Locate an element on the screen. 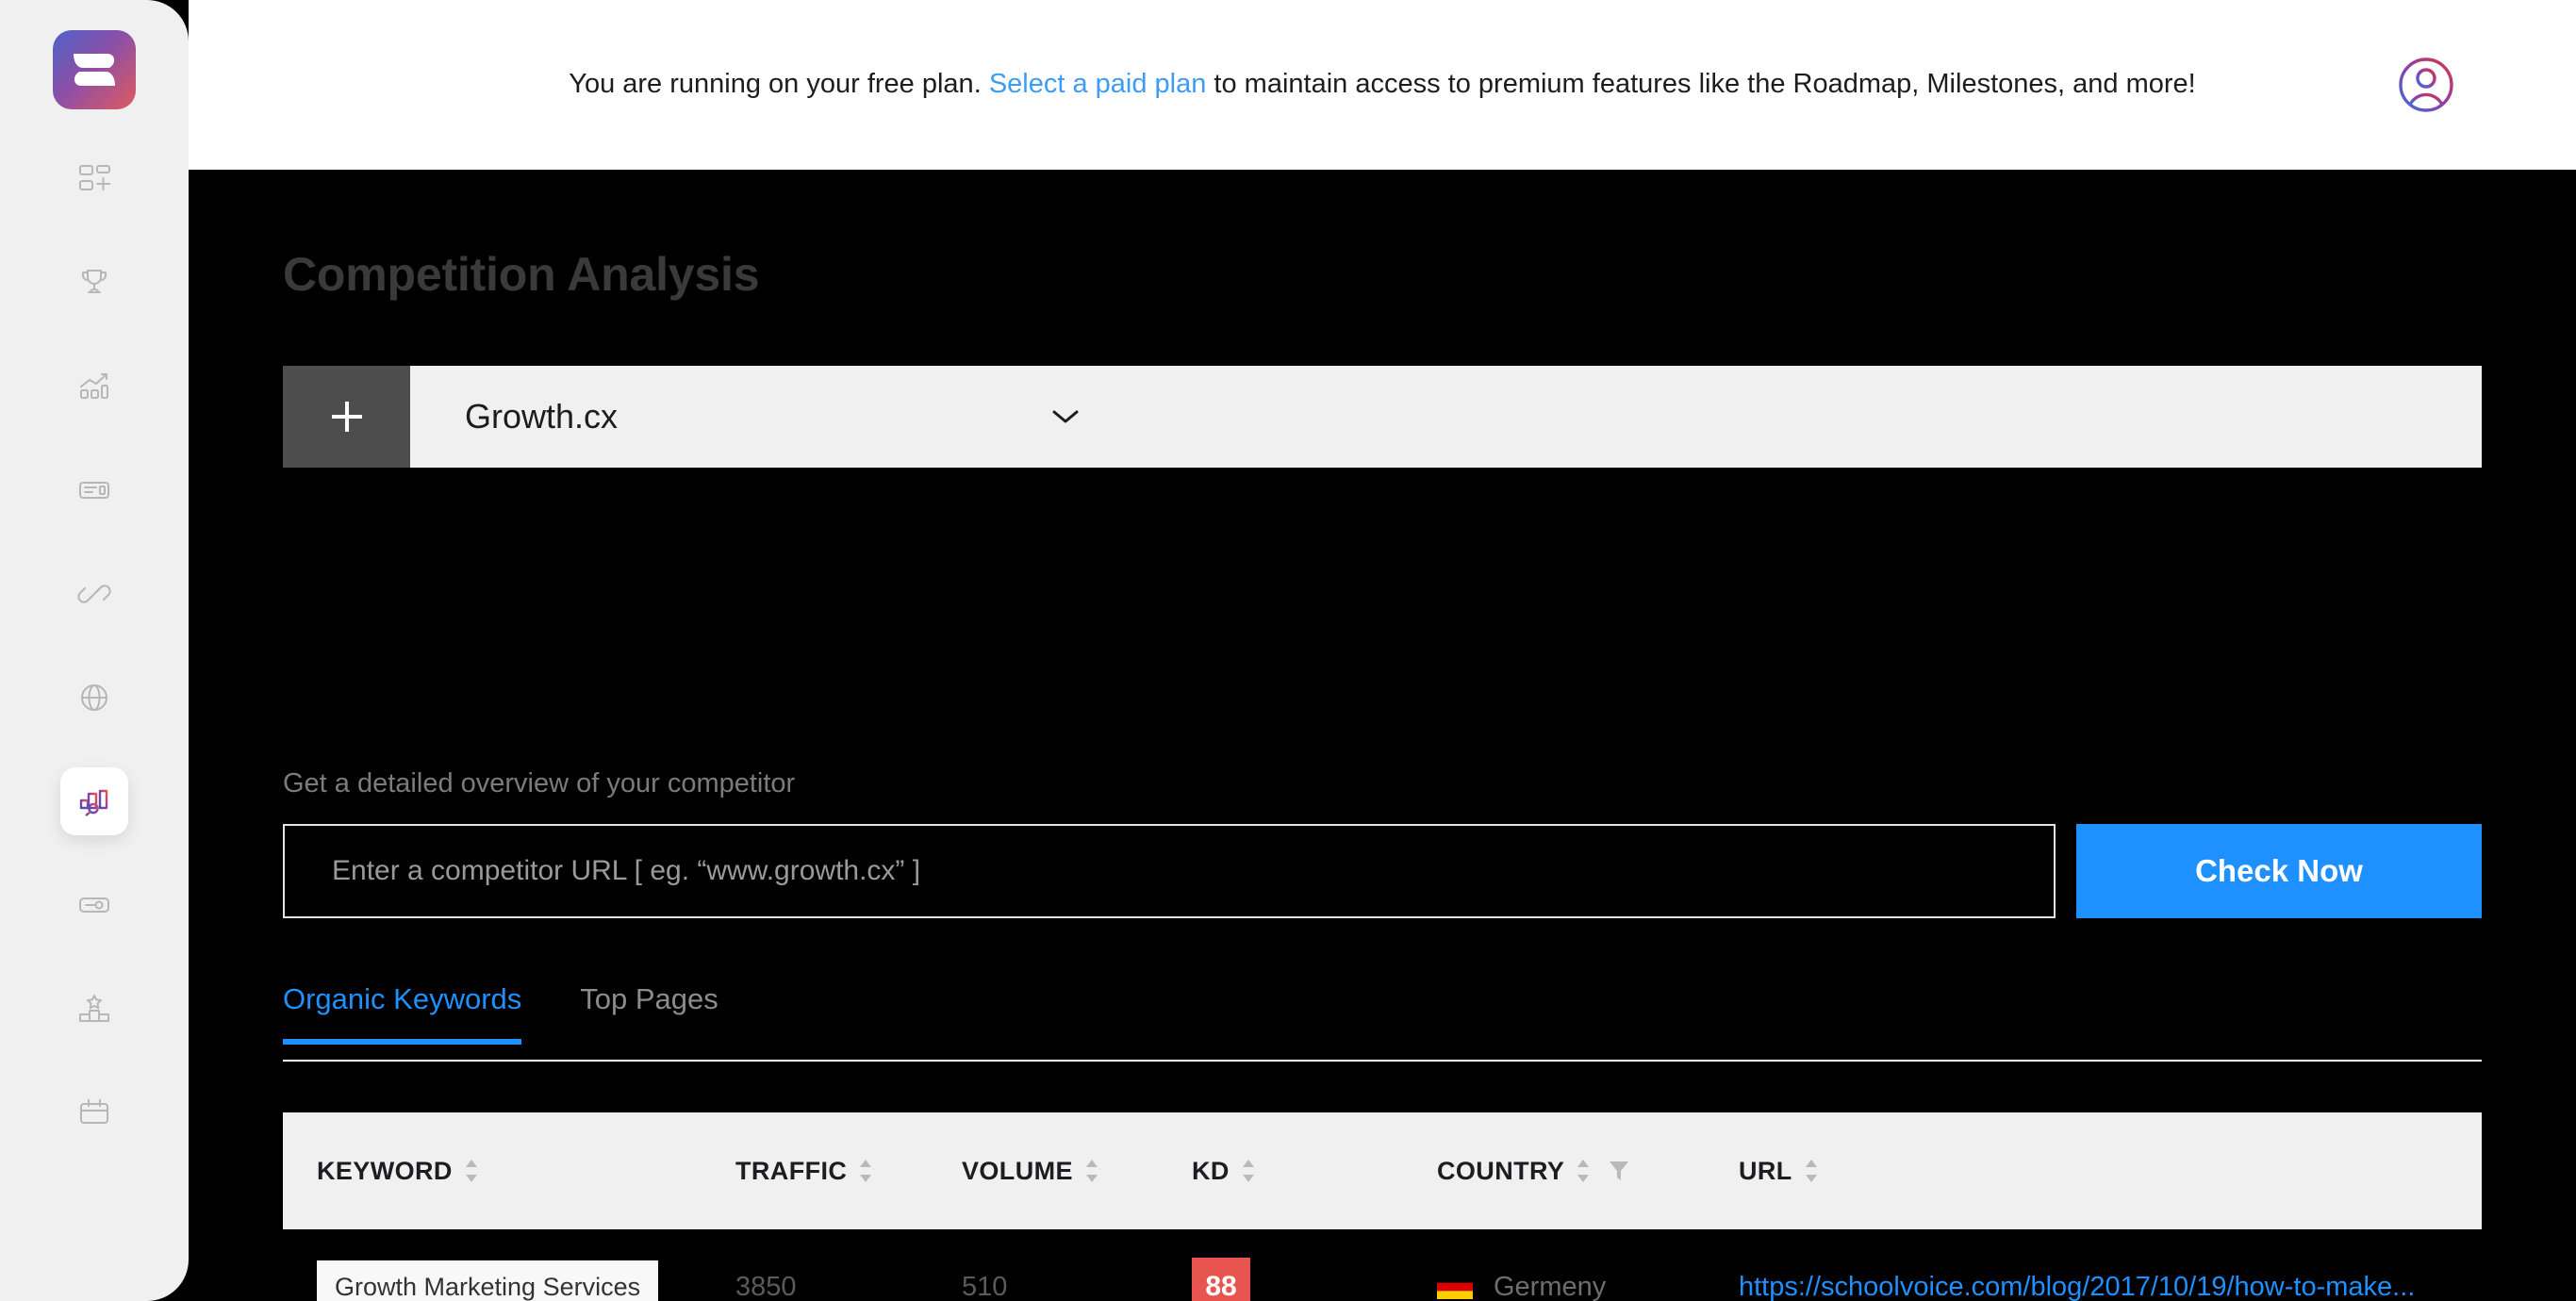 The image size is (2576, 1301). sidebar-item-analytics is located at coordinates (94, 387).